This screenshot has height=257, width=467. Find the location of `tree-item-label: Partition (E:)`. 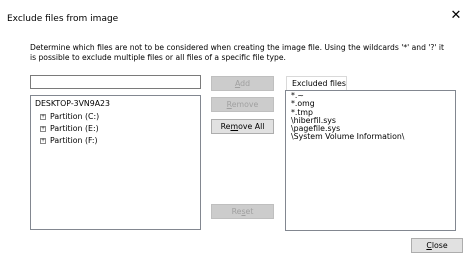

tree-item-label: Partition (E:) is located at coordinates (74, 128).